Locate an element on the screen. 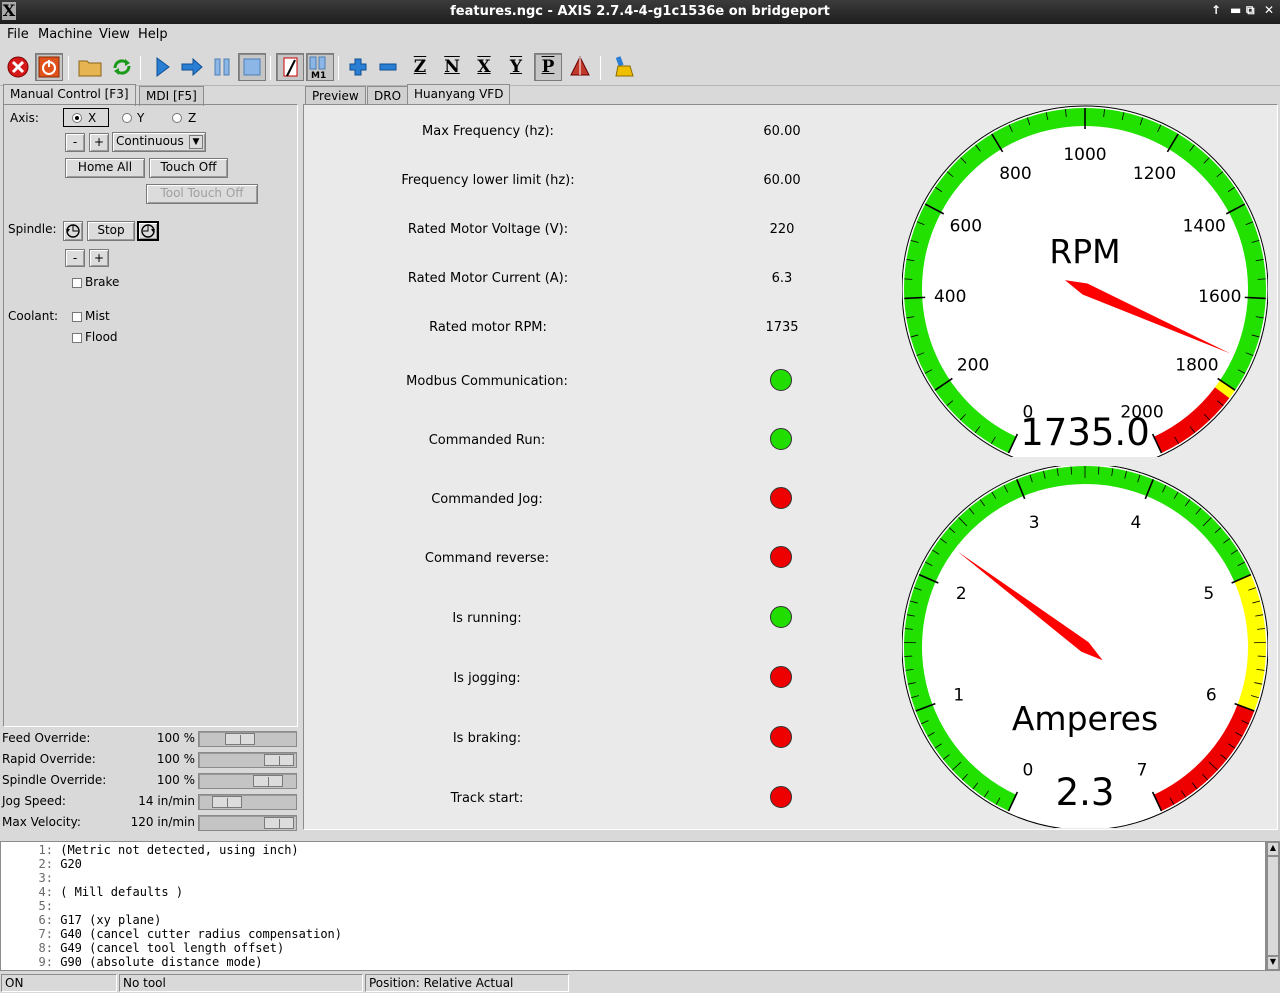 This screenshot has height=993, width=1280. estop-button is located at coordinates (18, 67).